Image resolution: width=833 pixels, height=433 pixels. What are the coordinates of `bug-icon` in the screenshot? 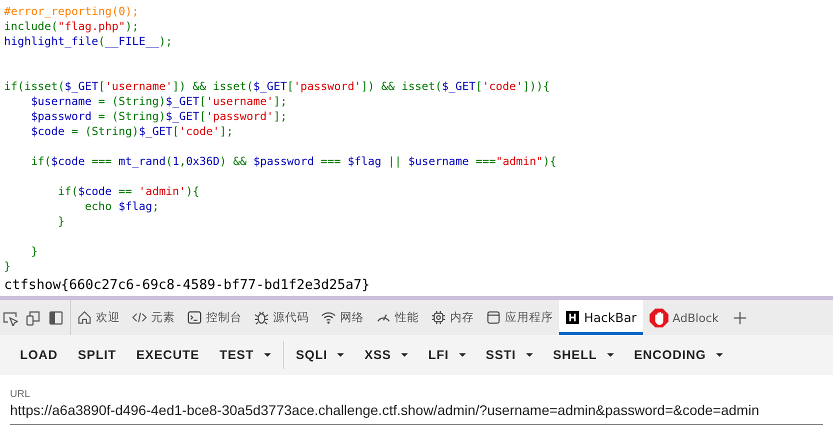 It's located at (261, 317).